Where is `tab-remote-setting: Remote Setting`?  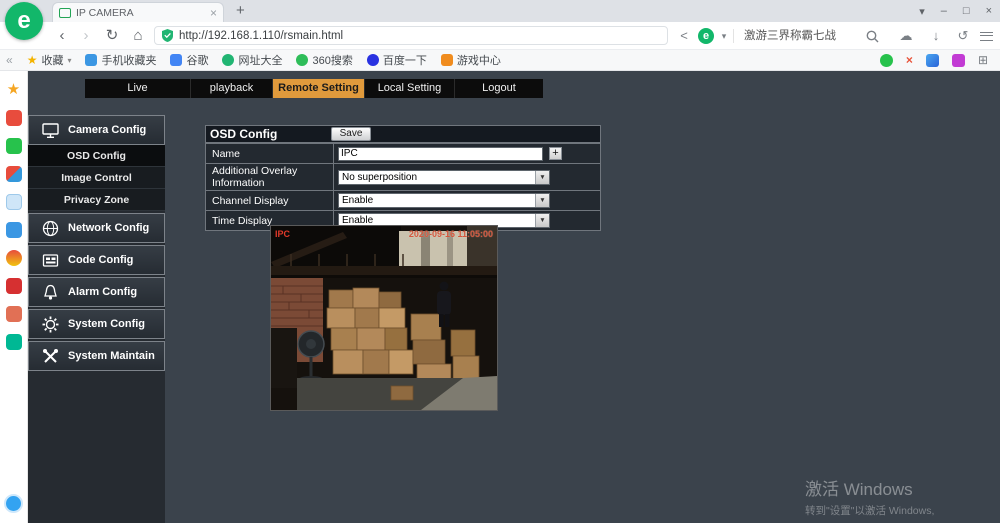
tab-remote-setting: Remote Setting is located at coordinates (319, 88).